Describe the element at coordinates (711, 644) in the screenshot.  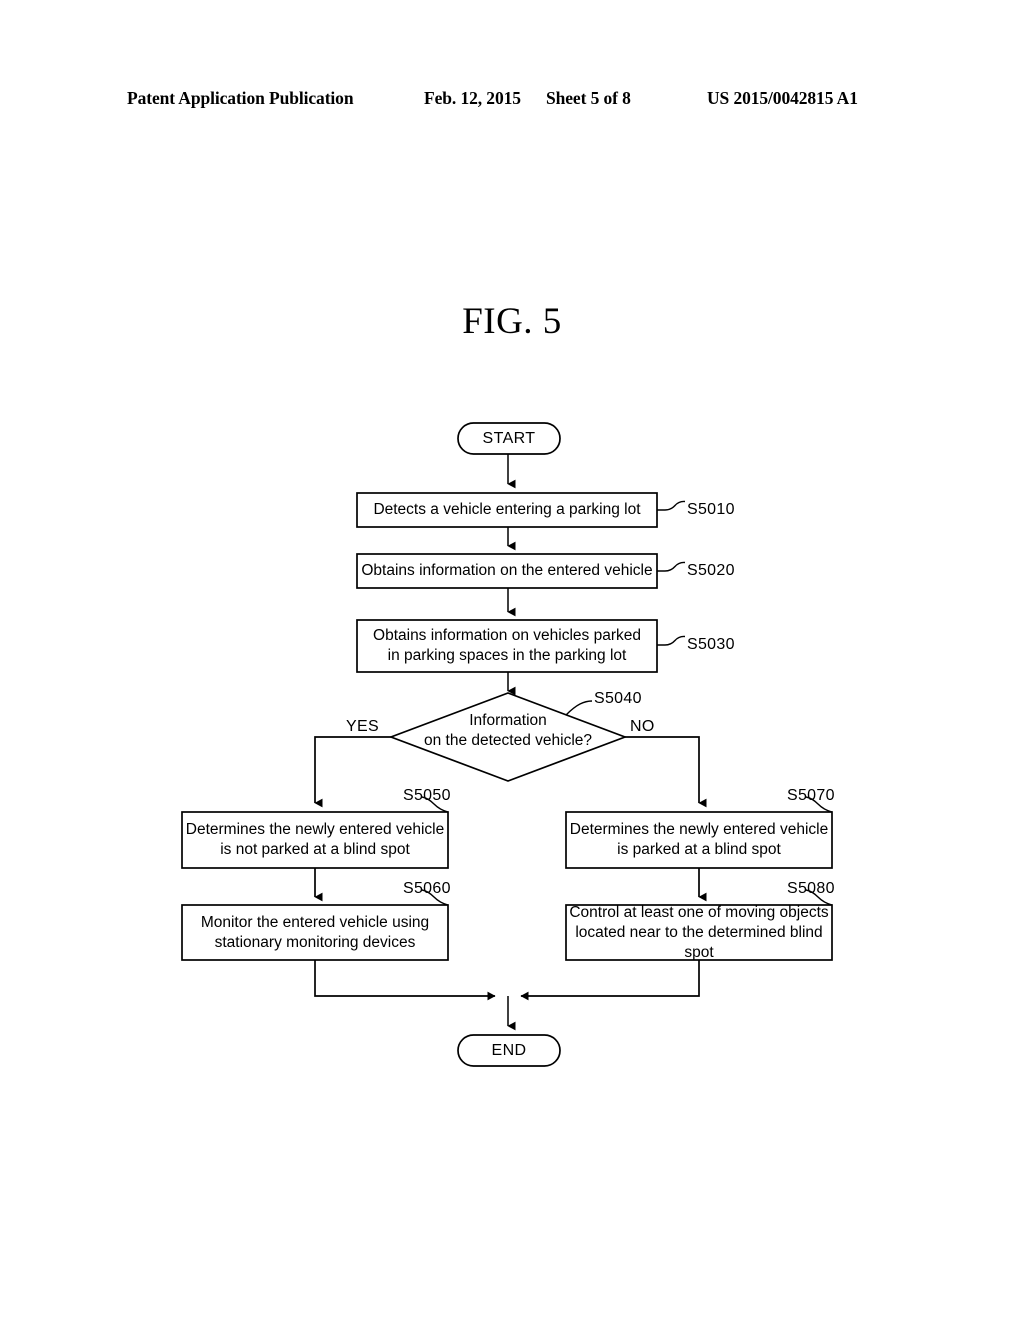
I see `step-label-s5030: S5030` at that location.